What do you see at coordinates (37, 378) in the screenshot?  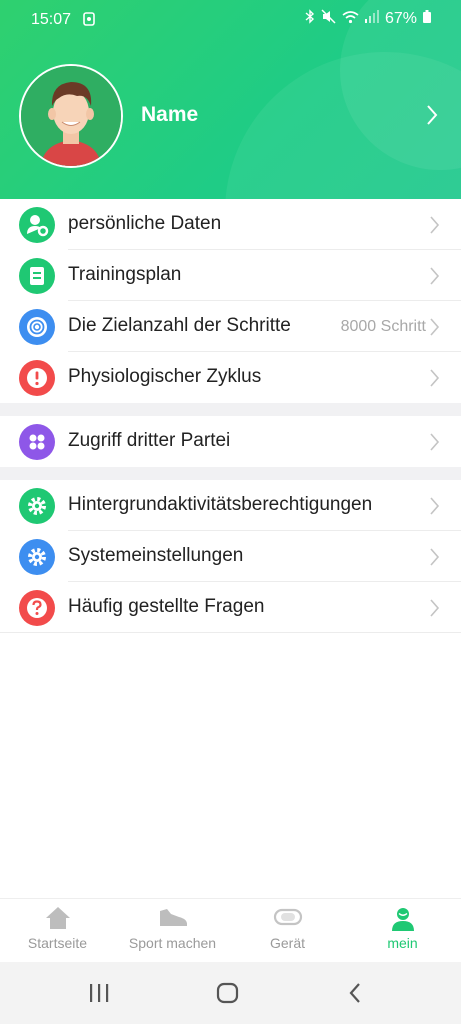 I see `alert-icon` at bounding box center [37, 378].